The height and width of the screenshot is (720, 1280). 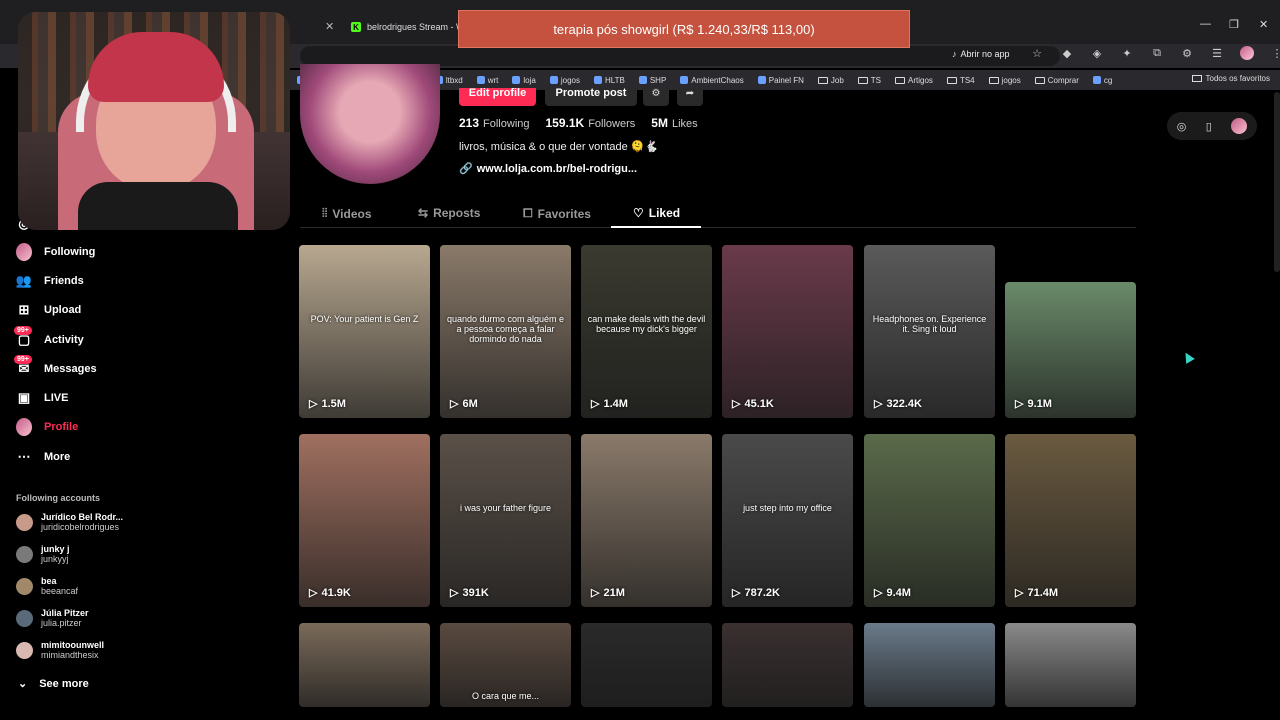 I want to click on webcam-overlay, so click(x=154, y=121).